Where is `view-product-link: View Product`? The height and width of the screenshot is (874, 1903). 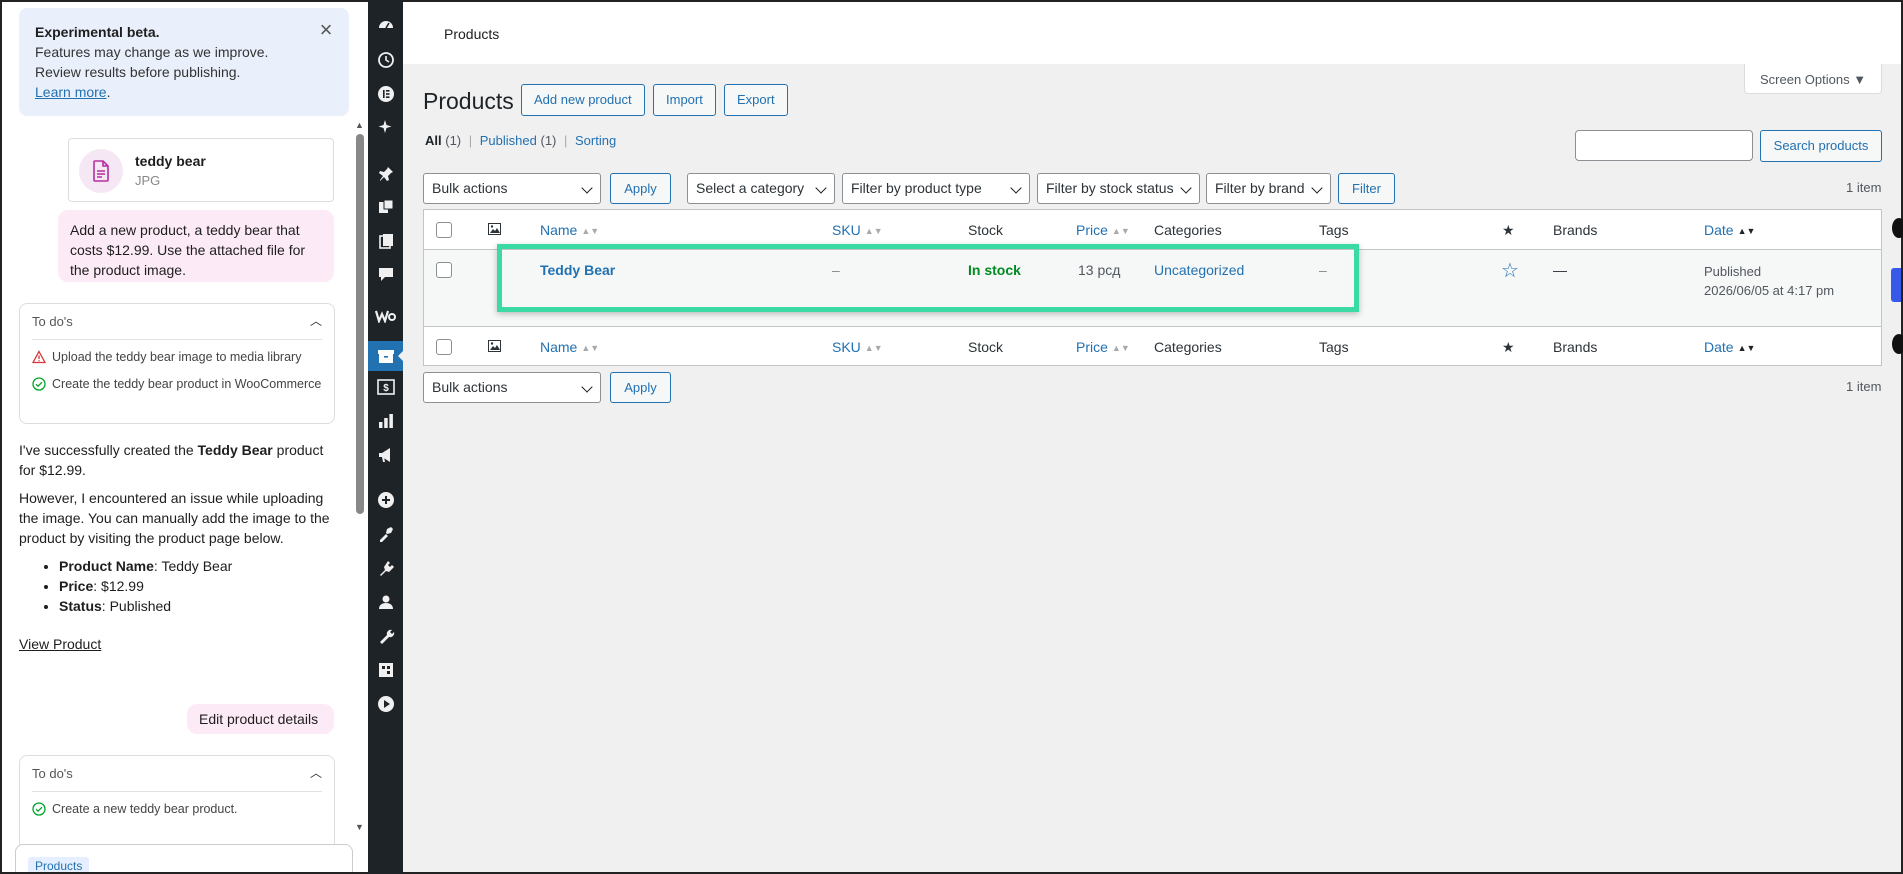
view-product-link: View Product is located at coordinates (60, 644).